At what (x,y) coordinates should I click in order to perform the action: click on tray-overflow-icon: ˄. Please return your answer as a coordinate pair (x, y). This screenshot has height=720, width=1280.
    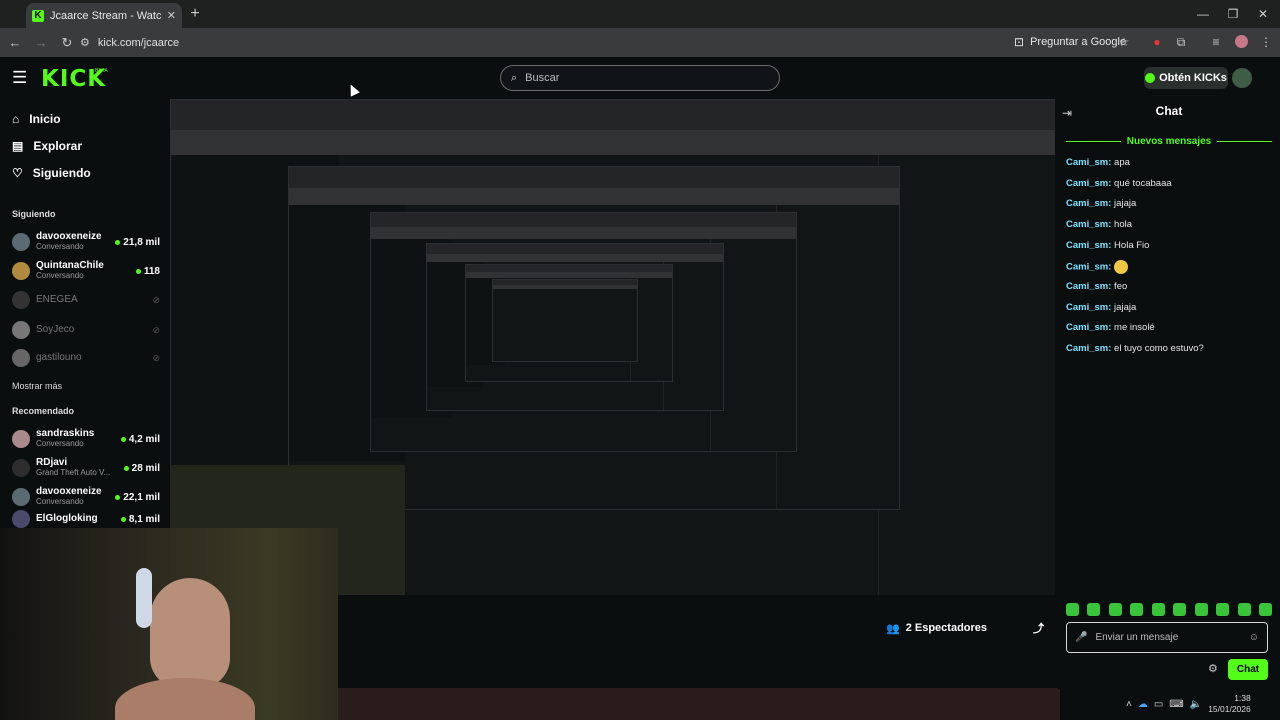
    Looking at the image, I should click on (1129, 704).